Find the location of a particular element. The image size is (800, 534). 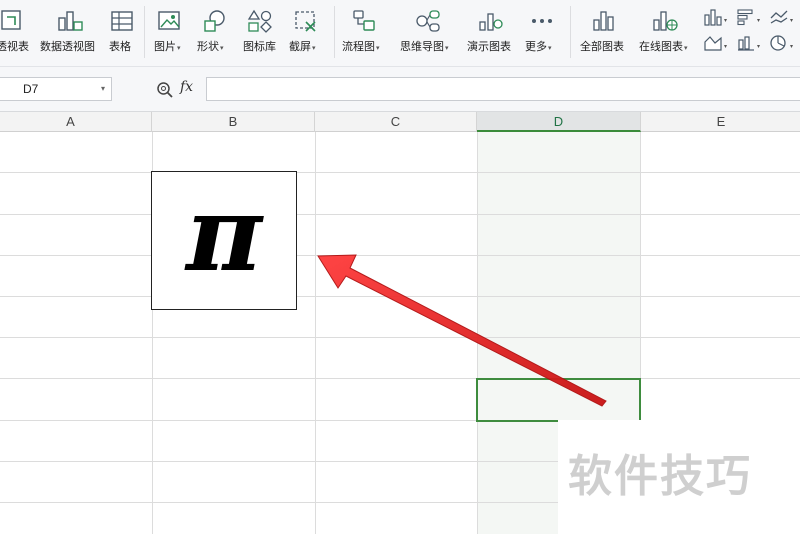

column-header-e: E is located at coordinates (720, 122).